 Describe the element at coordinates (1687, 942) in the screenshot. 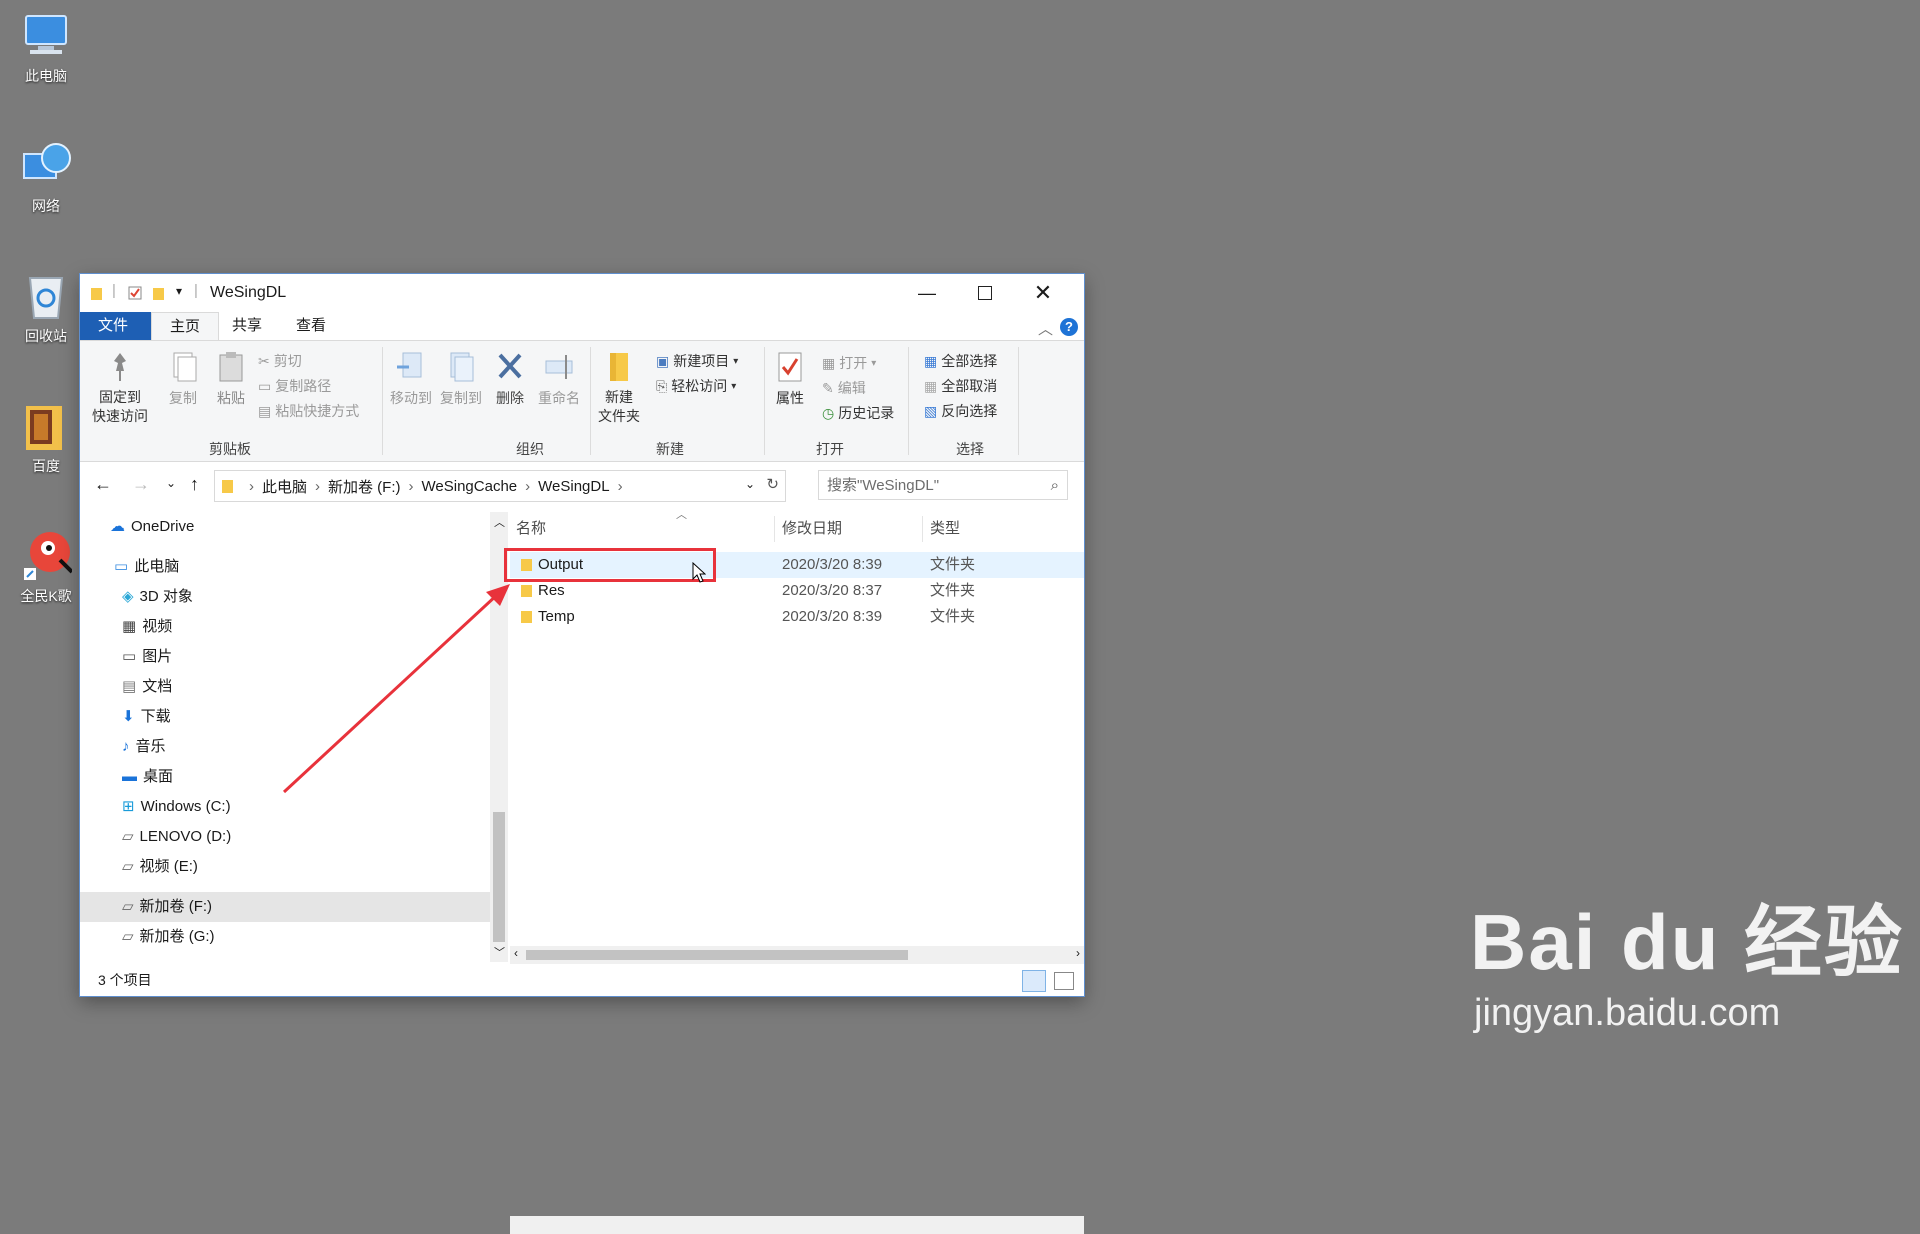

I see `baidu-watermark-logo: Bai du 经验` at that location.